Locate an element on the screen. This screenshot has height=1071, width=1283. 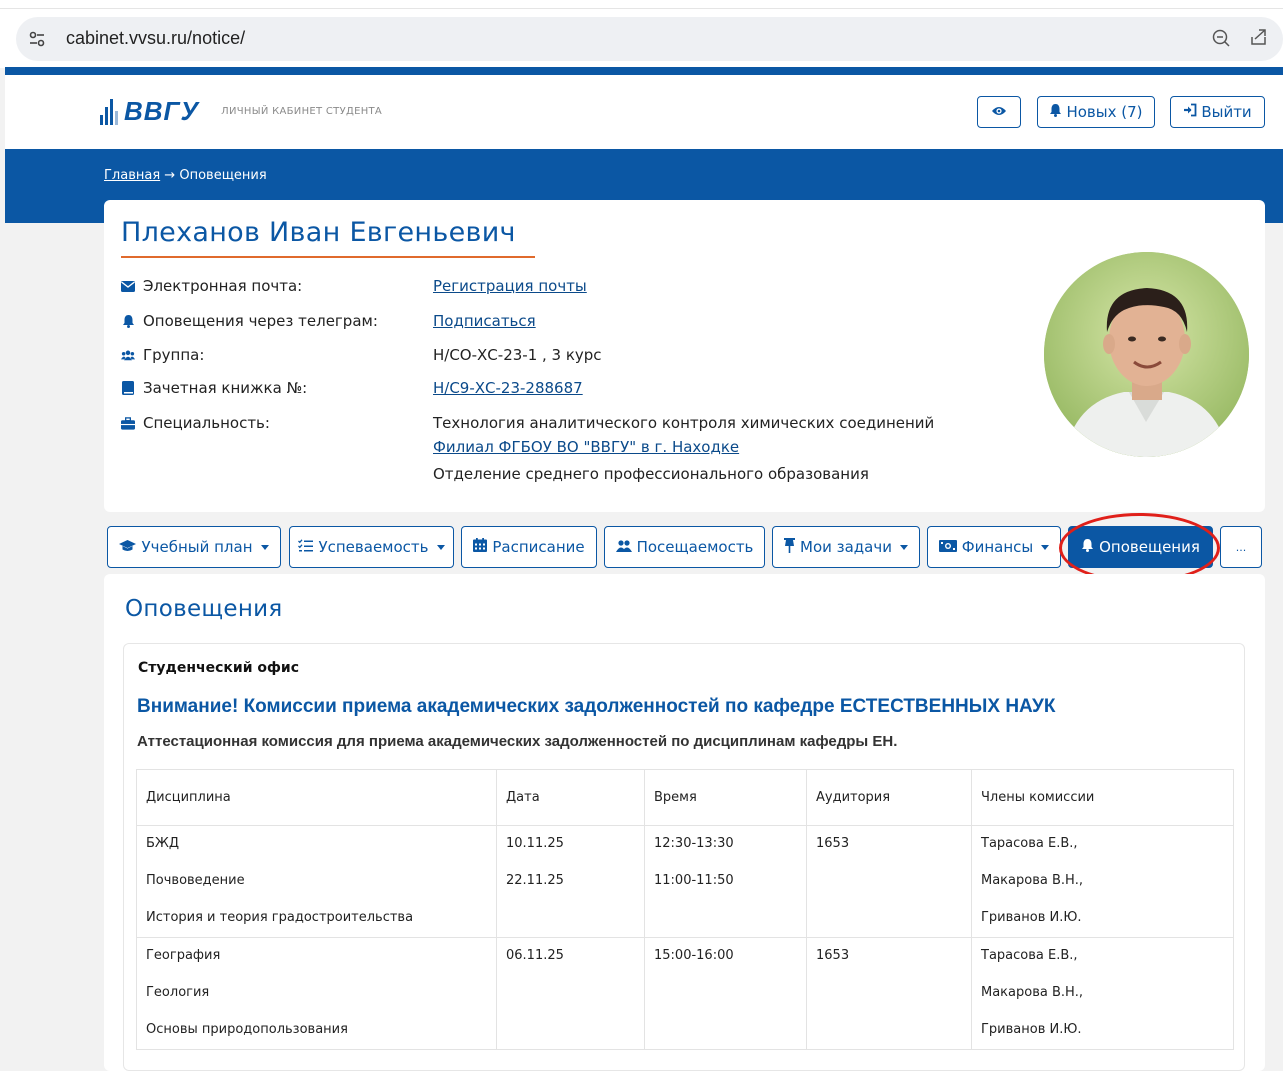
tab-label: Успеваемость is located at coordinates (373, 547).